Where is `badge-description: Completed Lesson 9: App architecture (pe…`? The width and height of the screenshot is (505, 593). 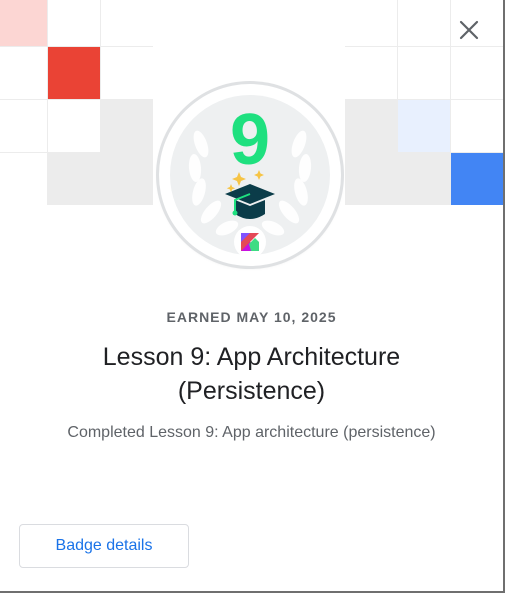 badge-description: Completed Lesson 9: App architecture (pe… is located at coordinates (251, 432).